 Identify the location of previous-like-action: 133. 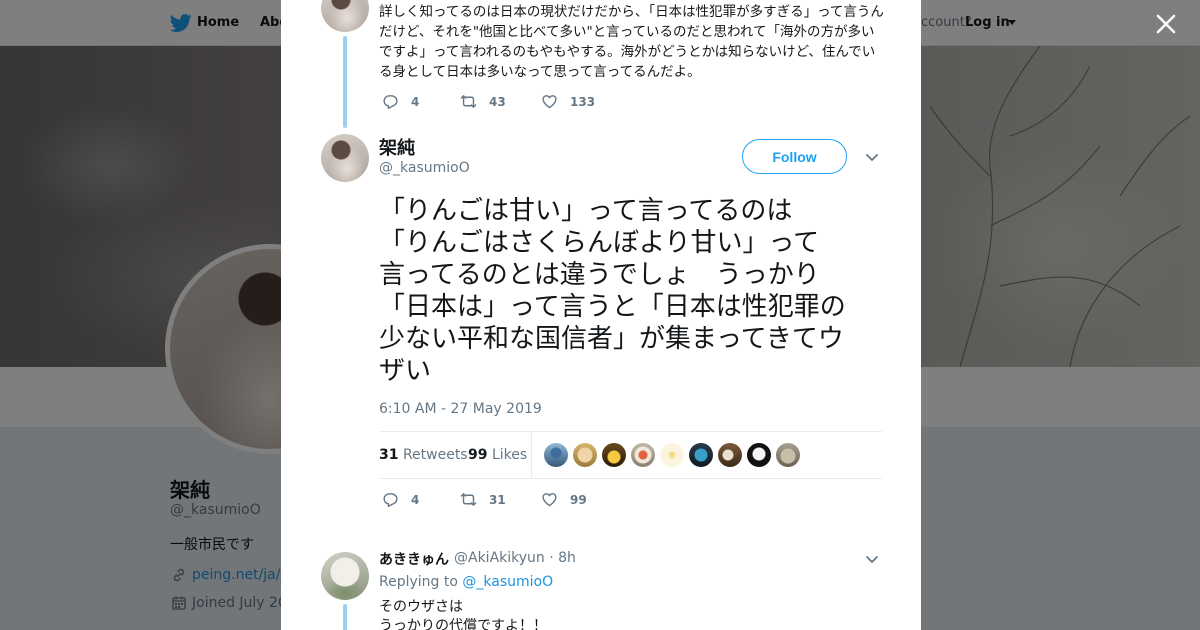
(568, 101).